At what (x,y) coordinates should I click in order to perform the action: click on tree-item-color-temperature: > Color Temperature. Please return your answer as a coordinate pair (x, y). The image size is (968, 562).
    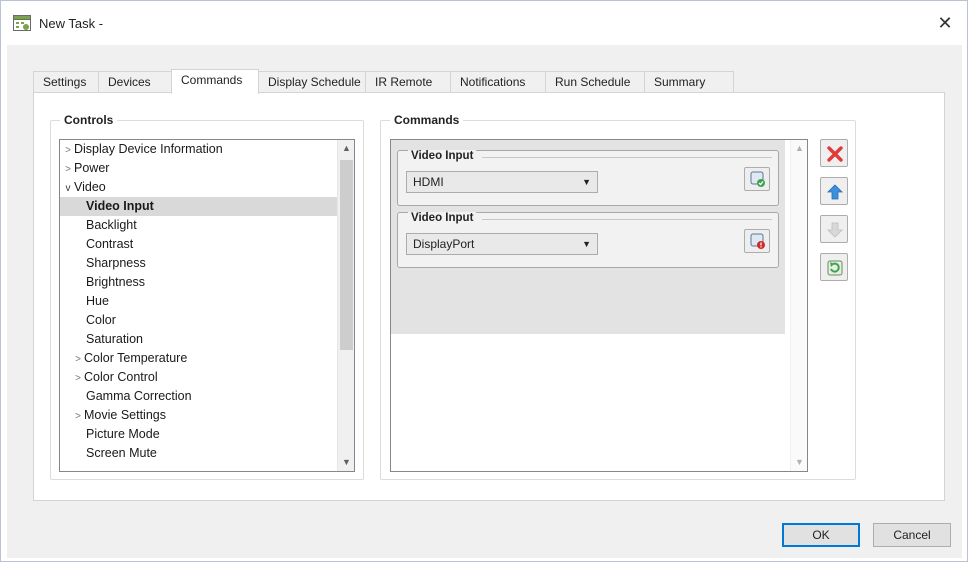
    Looking at the image, I should click on (123, 358).